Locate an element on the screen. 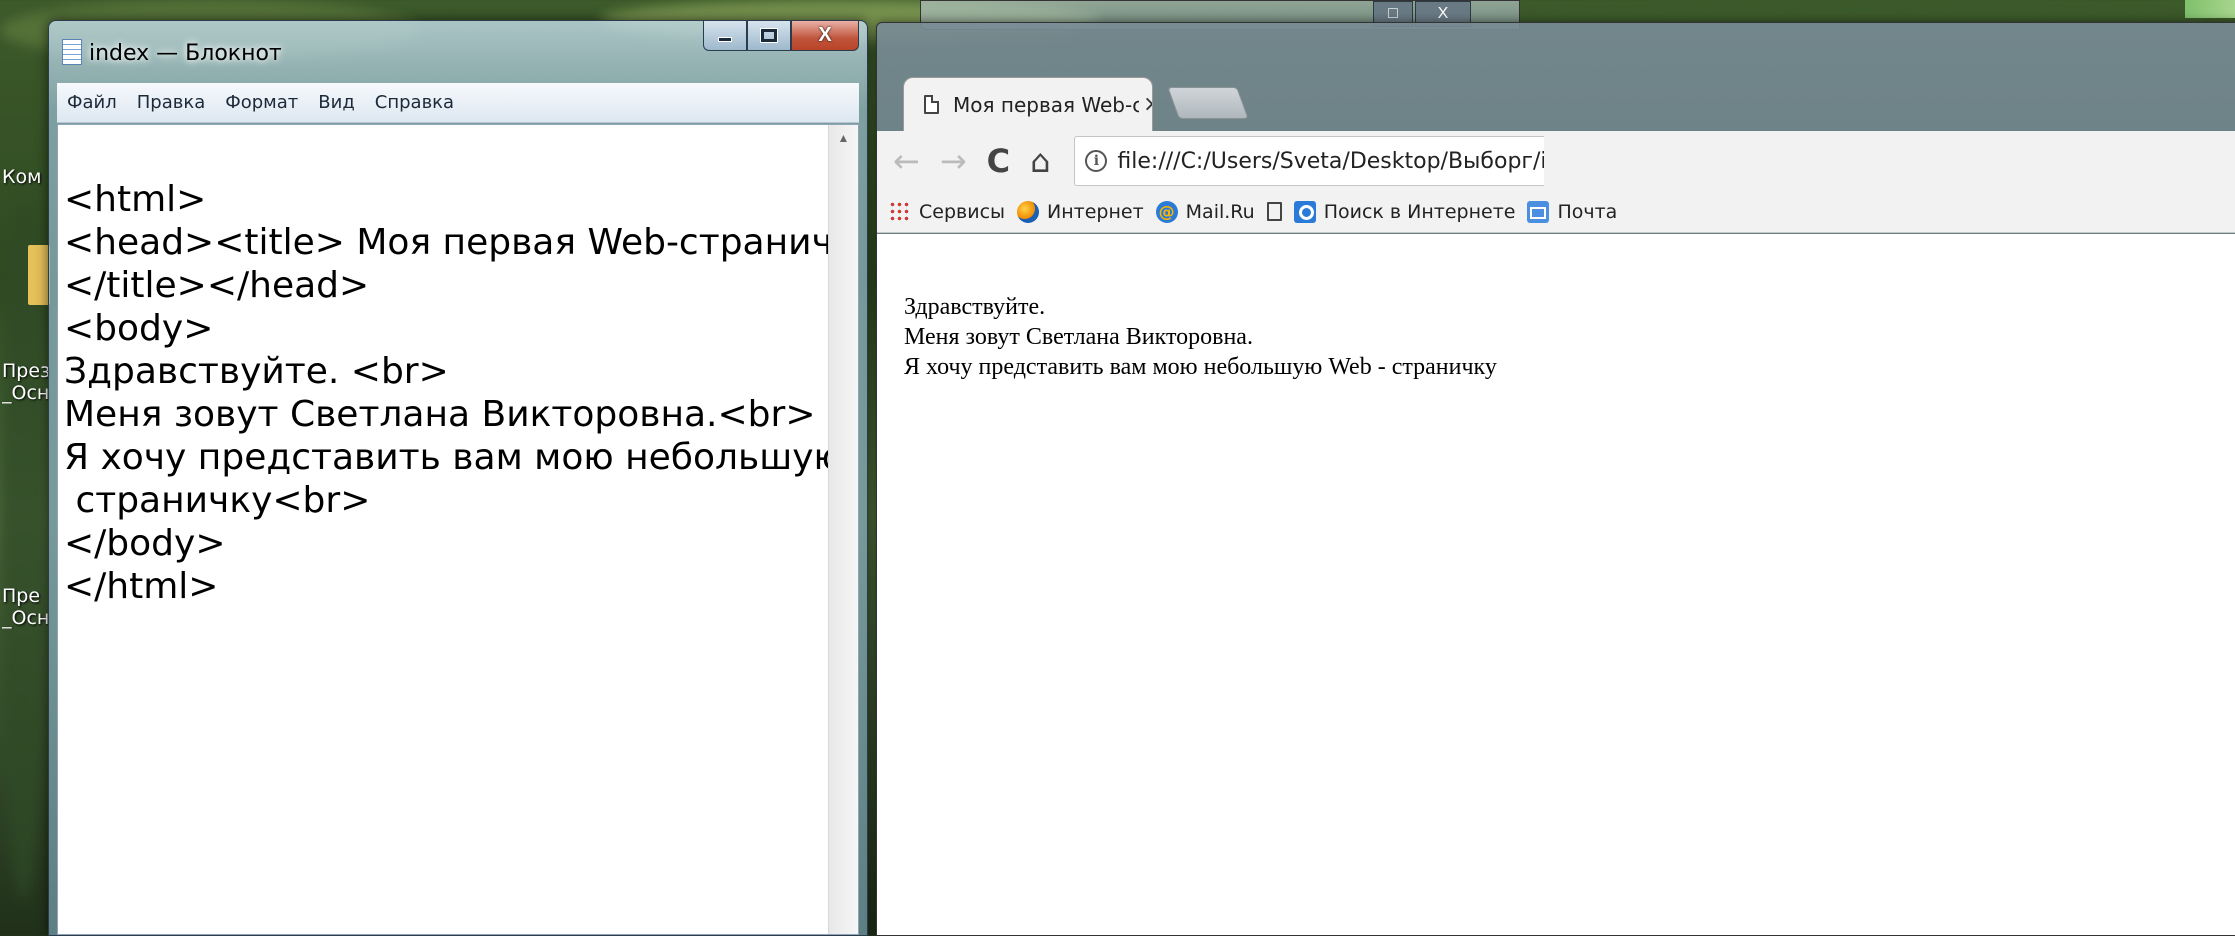  bookmark-label: Сервисы is located at coordinates (962, 211).